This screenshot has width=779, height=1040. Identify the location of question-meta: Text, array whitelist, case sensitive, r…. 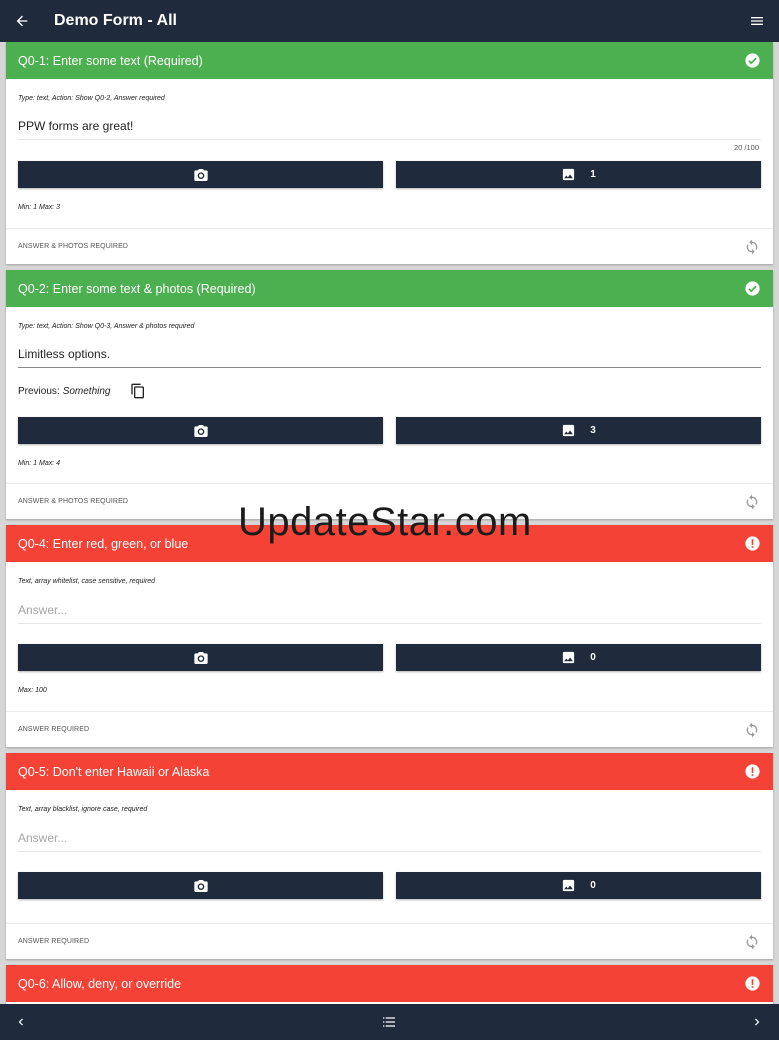
(87, 581).